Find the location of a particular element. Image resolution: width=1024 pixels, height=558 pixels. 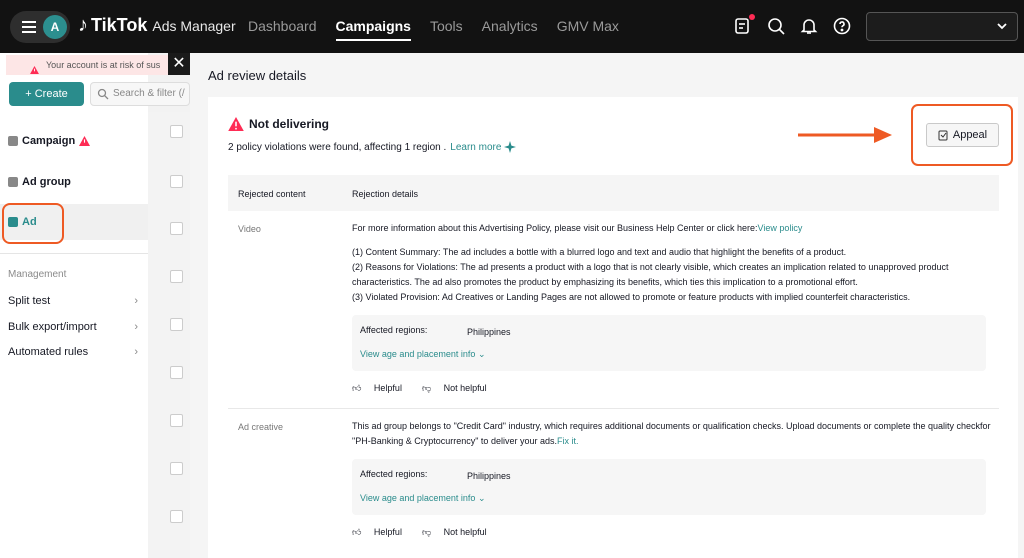

sidebar-item-label: Campaign is located at coordinates (49, 141).